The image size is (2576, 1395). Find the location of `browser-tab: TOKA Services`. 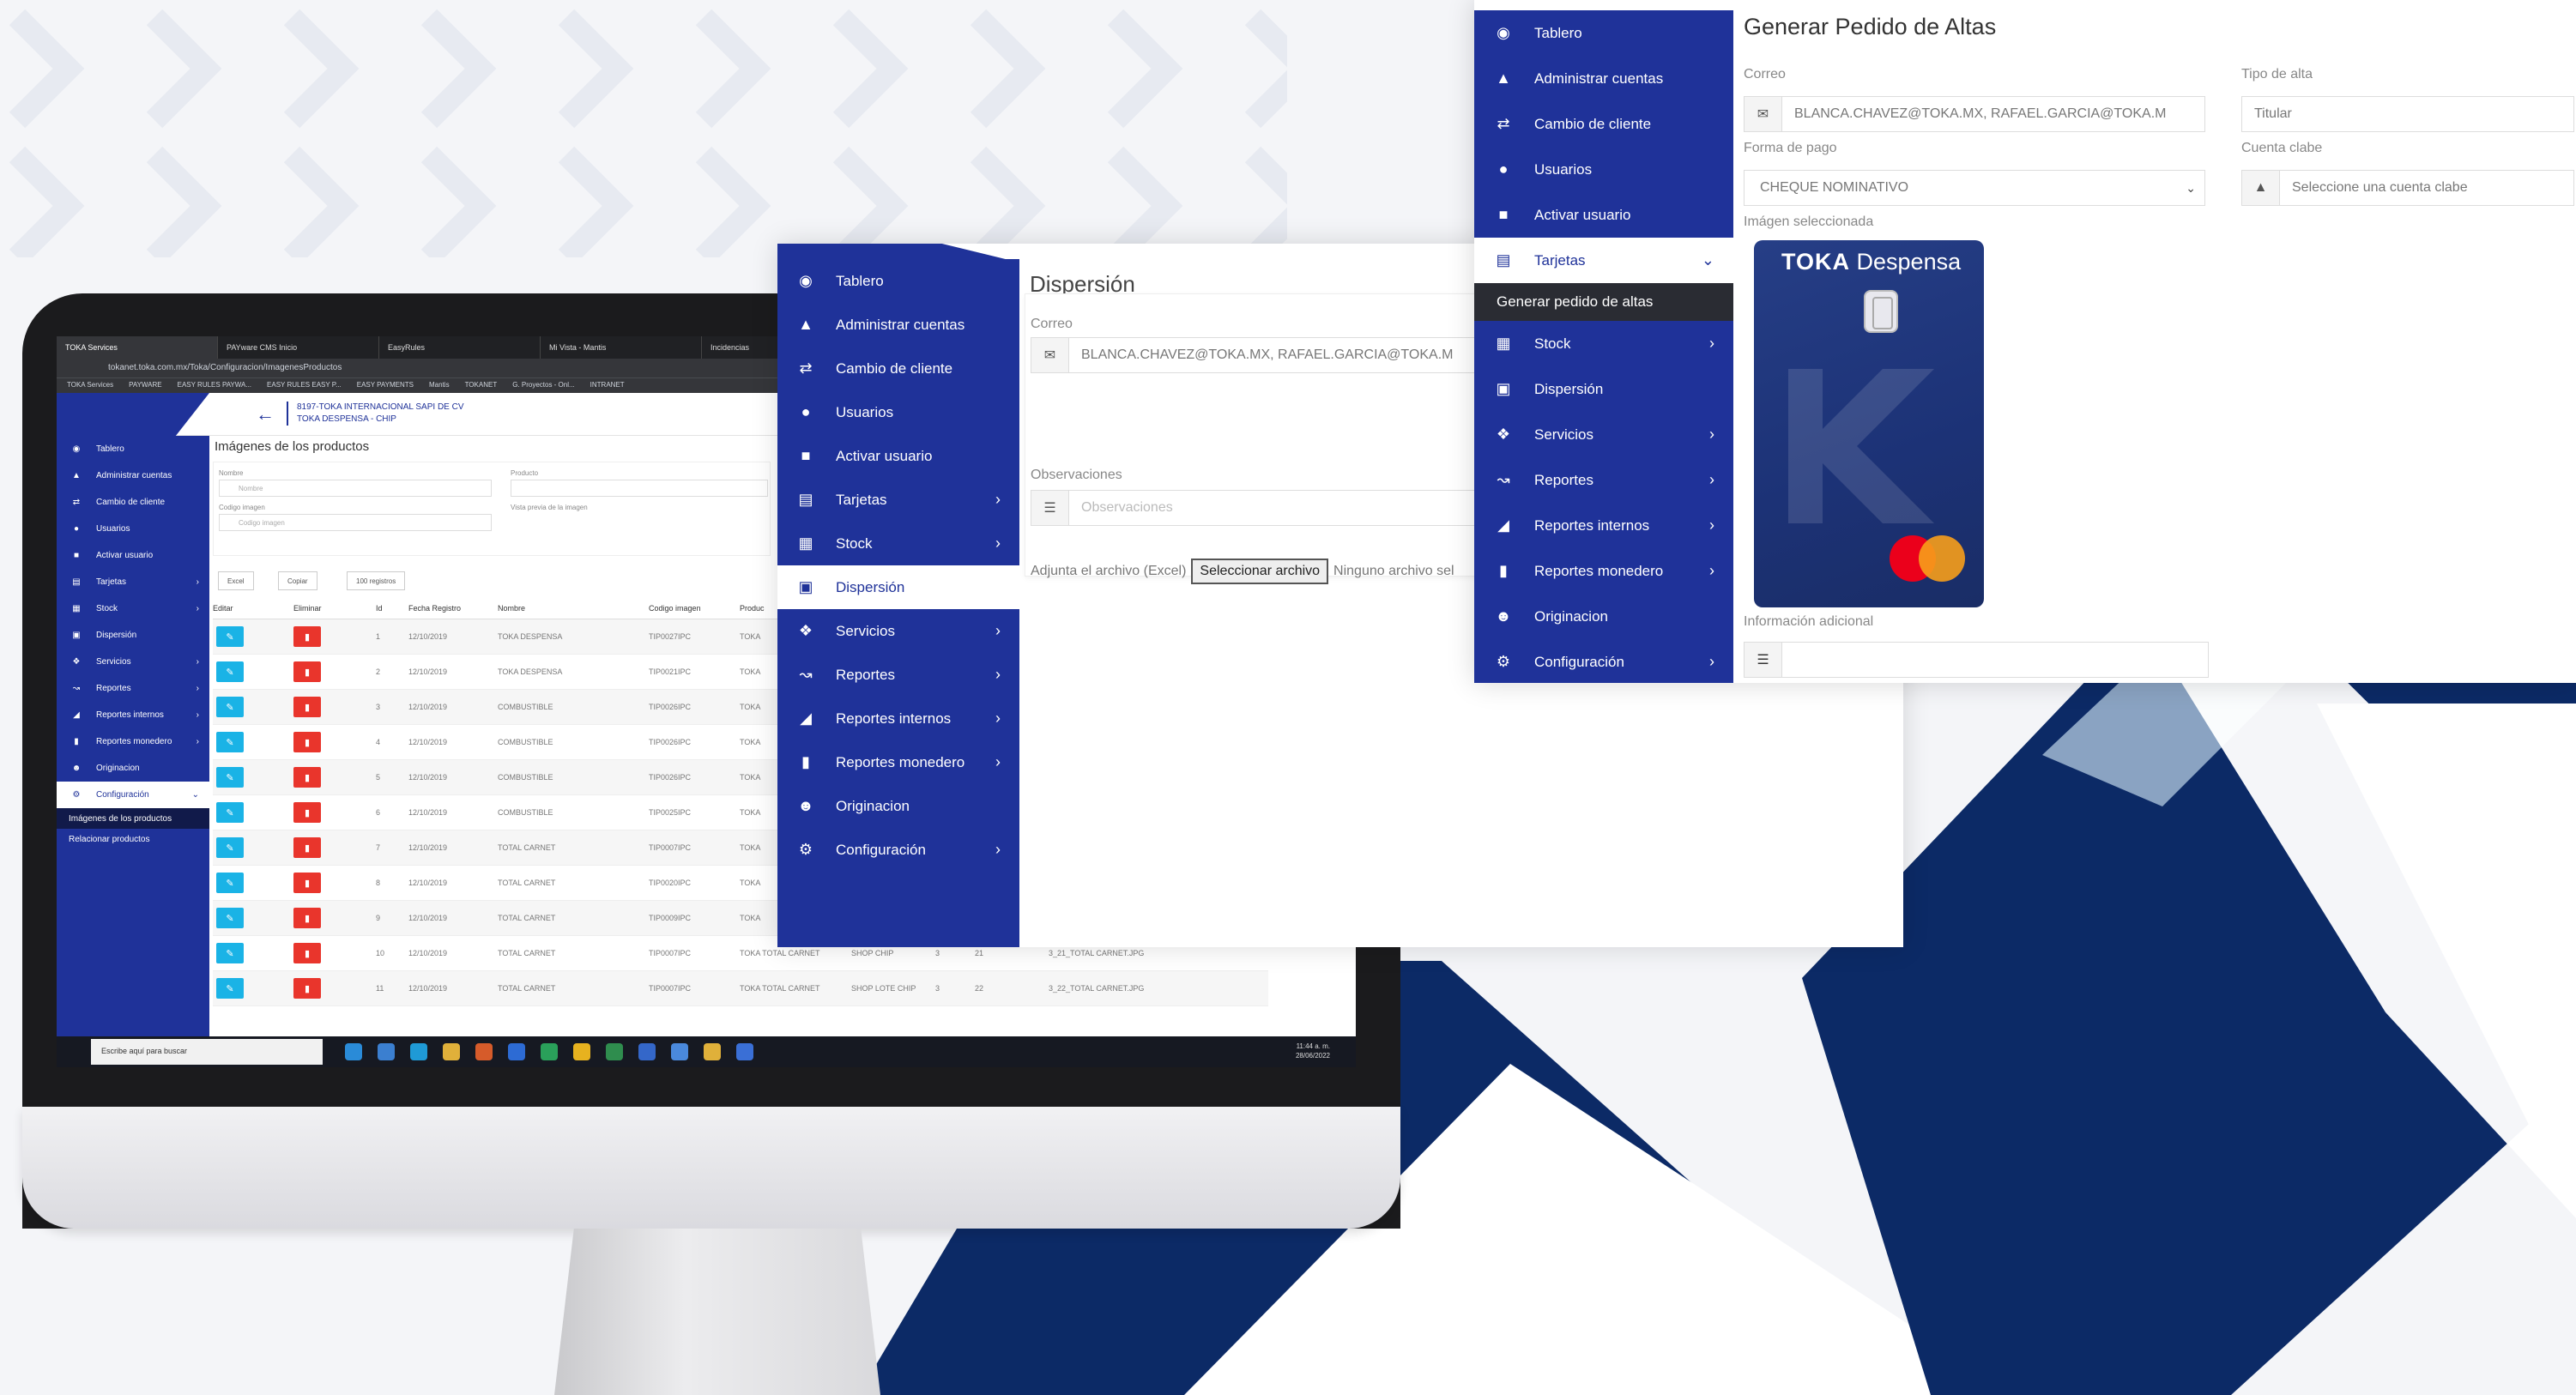

browser-tab: TOKA Services is located at coordinates (137, 347).